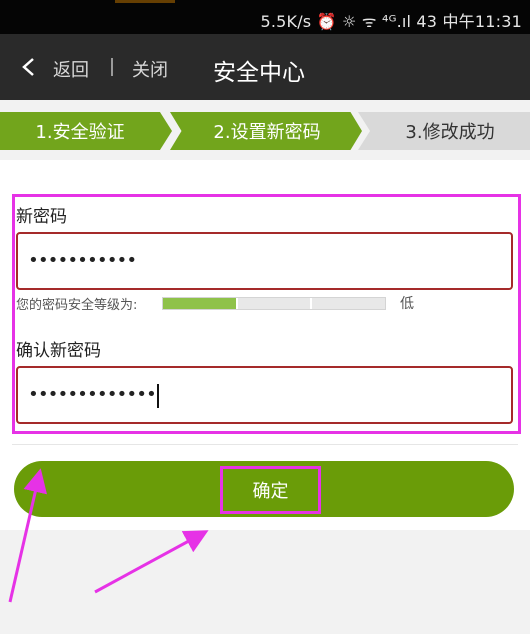 The image size is (530, 634). Describe the element at coordinates (71, 69) in the screenshot. I see `back-button: 返回` at that location.